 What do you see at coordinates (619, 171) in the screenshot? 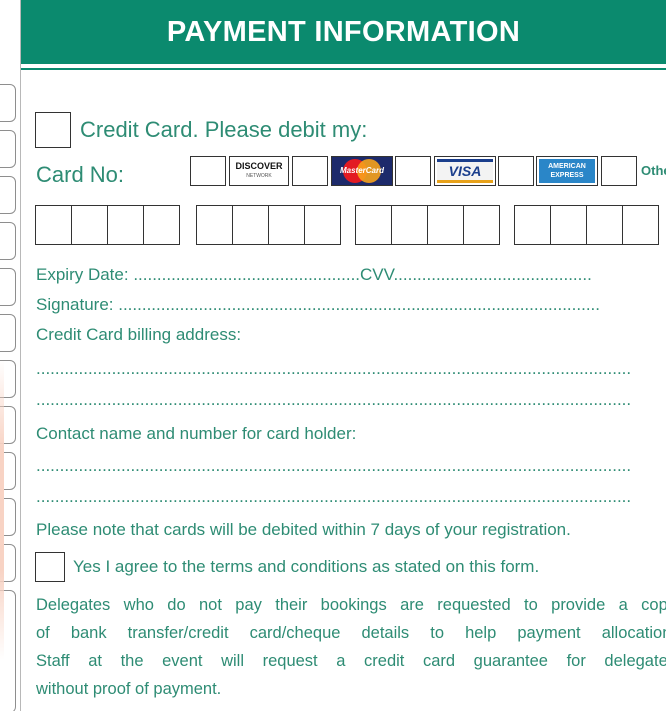
I see `other-card-checkbox` at bounding box center [619, 171].